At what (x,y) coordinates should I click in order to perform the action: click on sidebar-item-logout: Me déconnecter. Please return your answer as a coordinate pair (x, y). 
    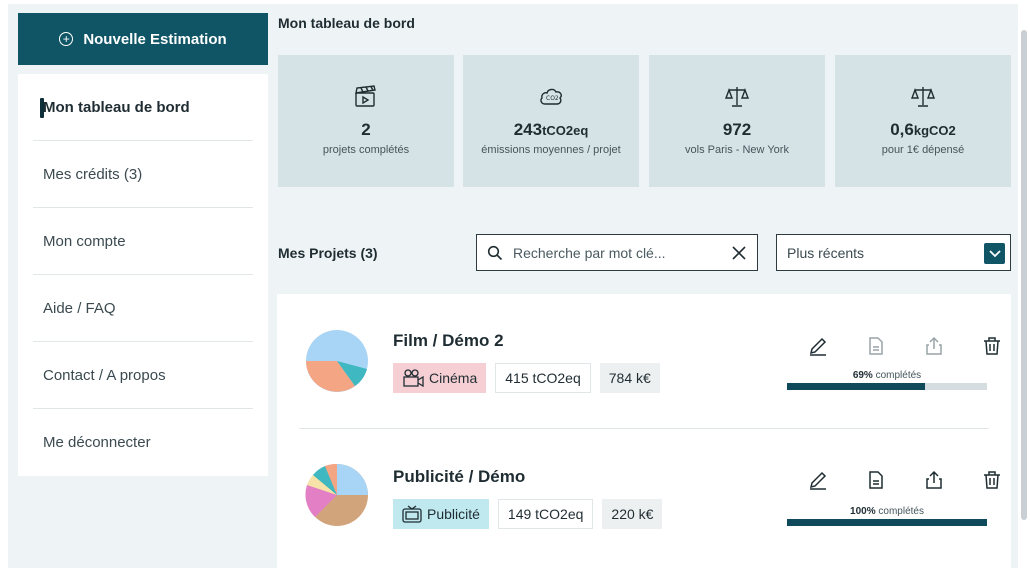
    Looking at the image, I should click on (143, 442).